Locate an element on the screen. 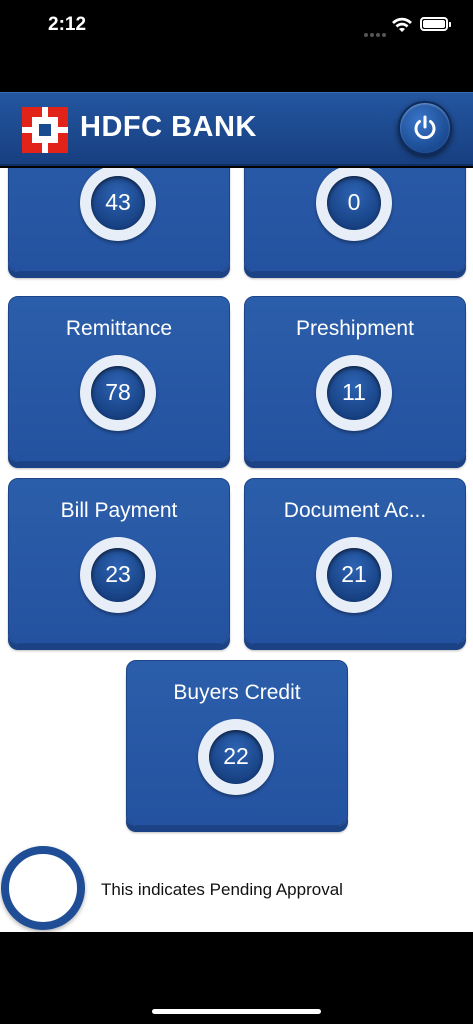  tile-buyers-credit: Buyers Credit 22 is located at coordinates (237, 743).